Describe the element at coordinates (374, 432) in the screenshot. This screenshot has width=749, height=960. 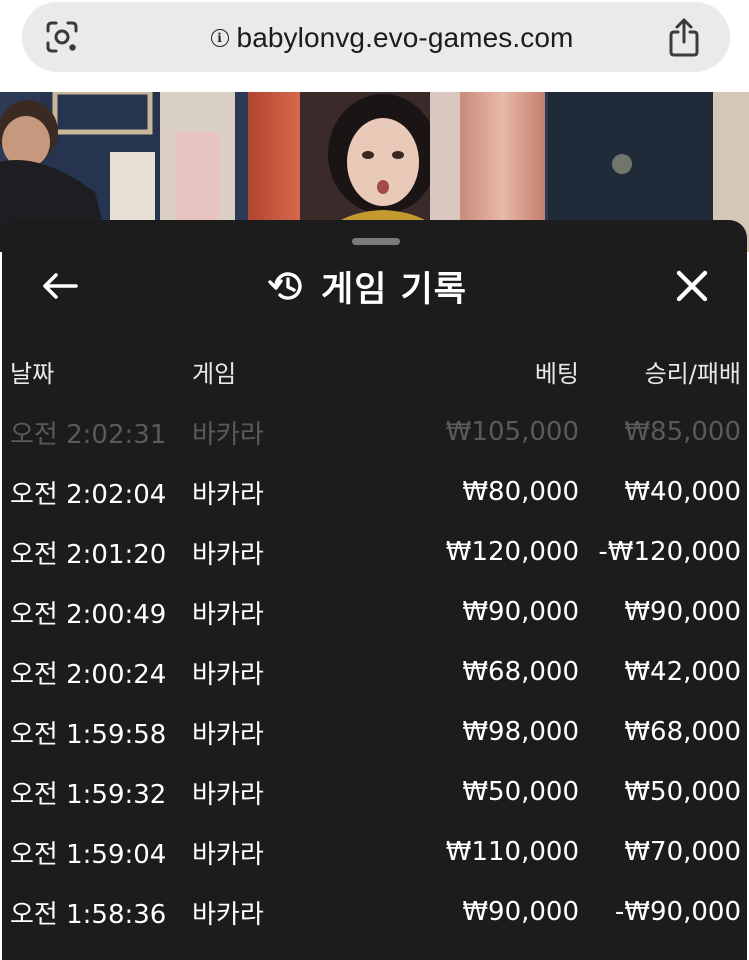
I see `table-row: 오전 2:02:31 바카라 ₩105,000 ₩85,000` at that location.